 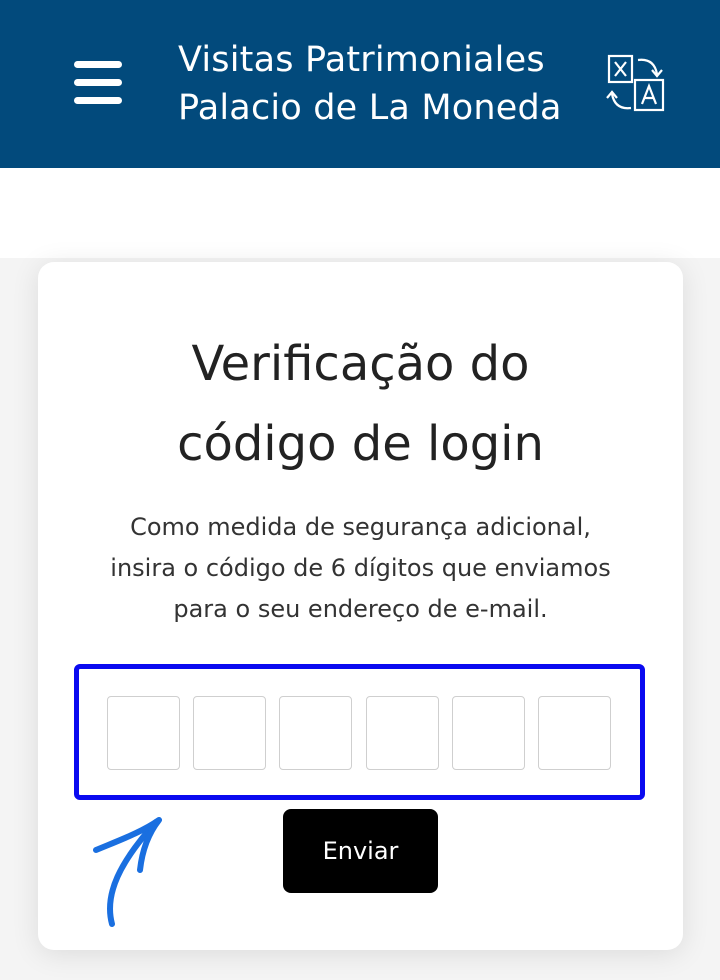 I want to click on card-title-line-1: Verificação do, so click(x=360, y=364).